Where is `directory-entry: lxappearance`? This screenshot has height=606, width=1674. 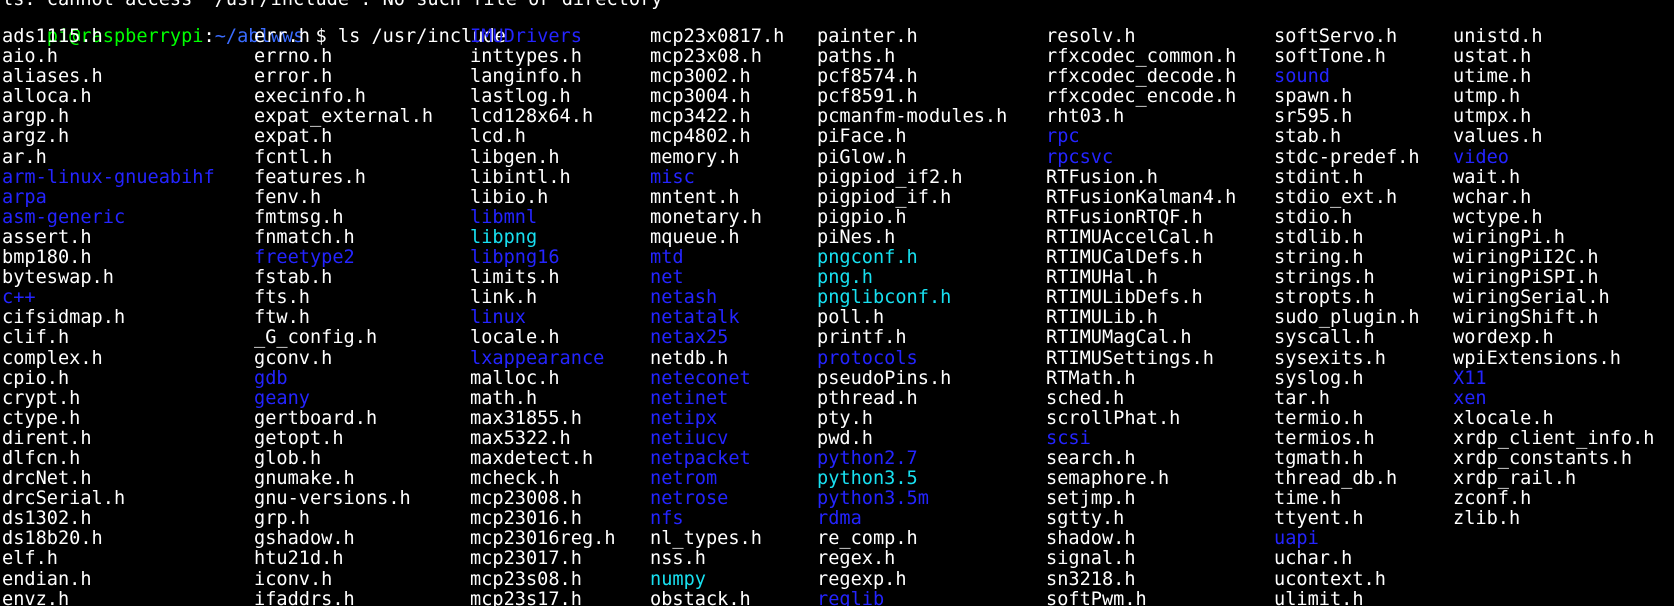
directory-entry: lxappearance is located at coordinates (537, 358).